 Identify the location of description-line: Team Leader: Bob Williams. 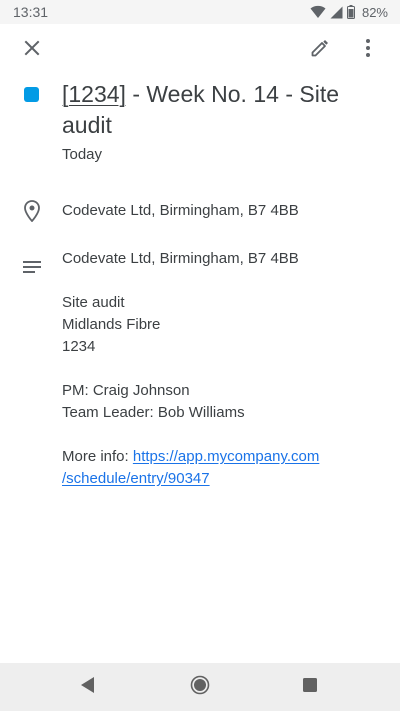
(153, 412).